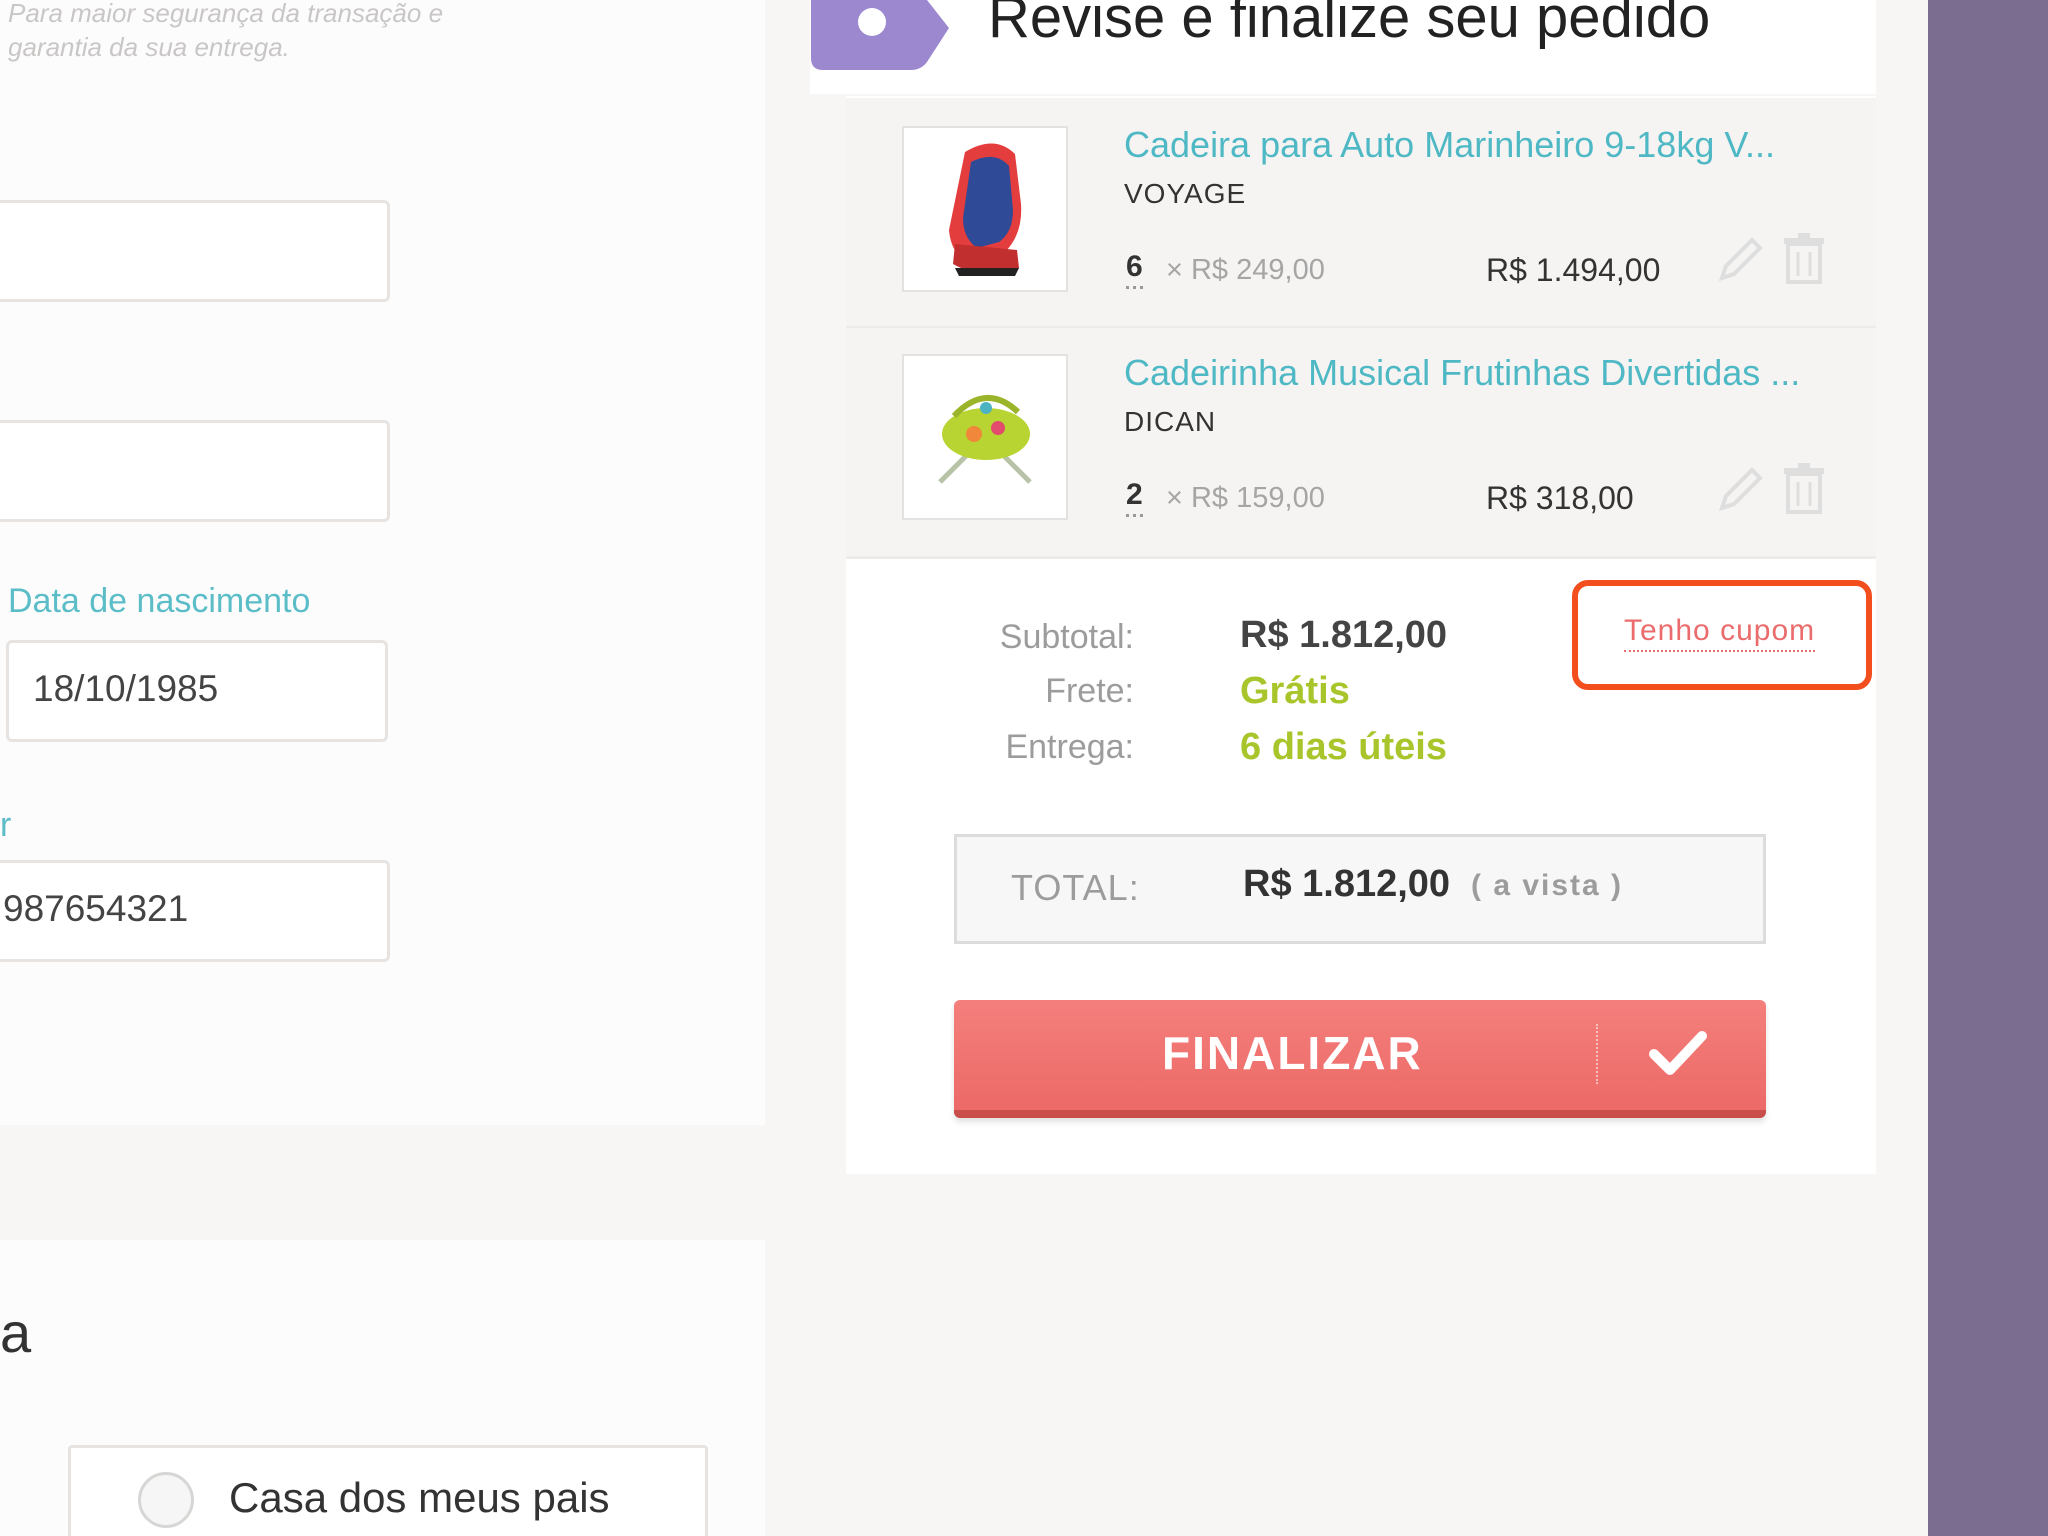 The width and height of the screenshot is (2048, 1536). What do you see at coordinates (1344, 635) in the screenshot?
I see `subtotal-value: R$ 1.812,00` at bounding box center [1344, 635].